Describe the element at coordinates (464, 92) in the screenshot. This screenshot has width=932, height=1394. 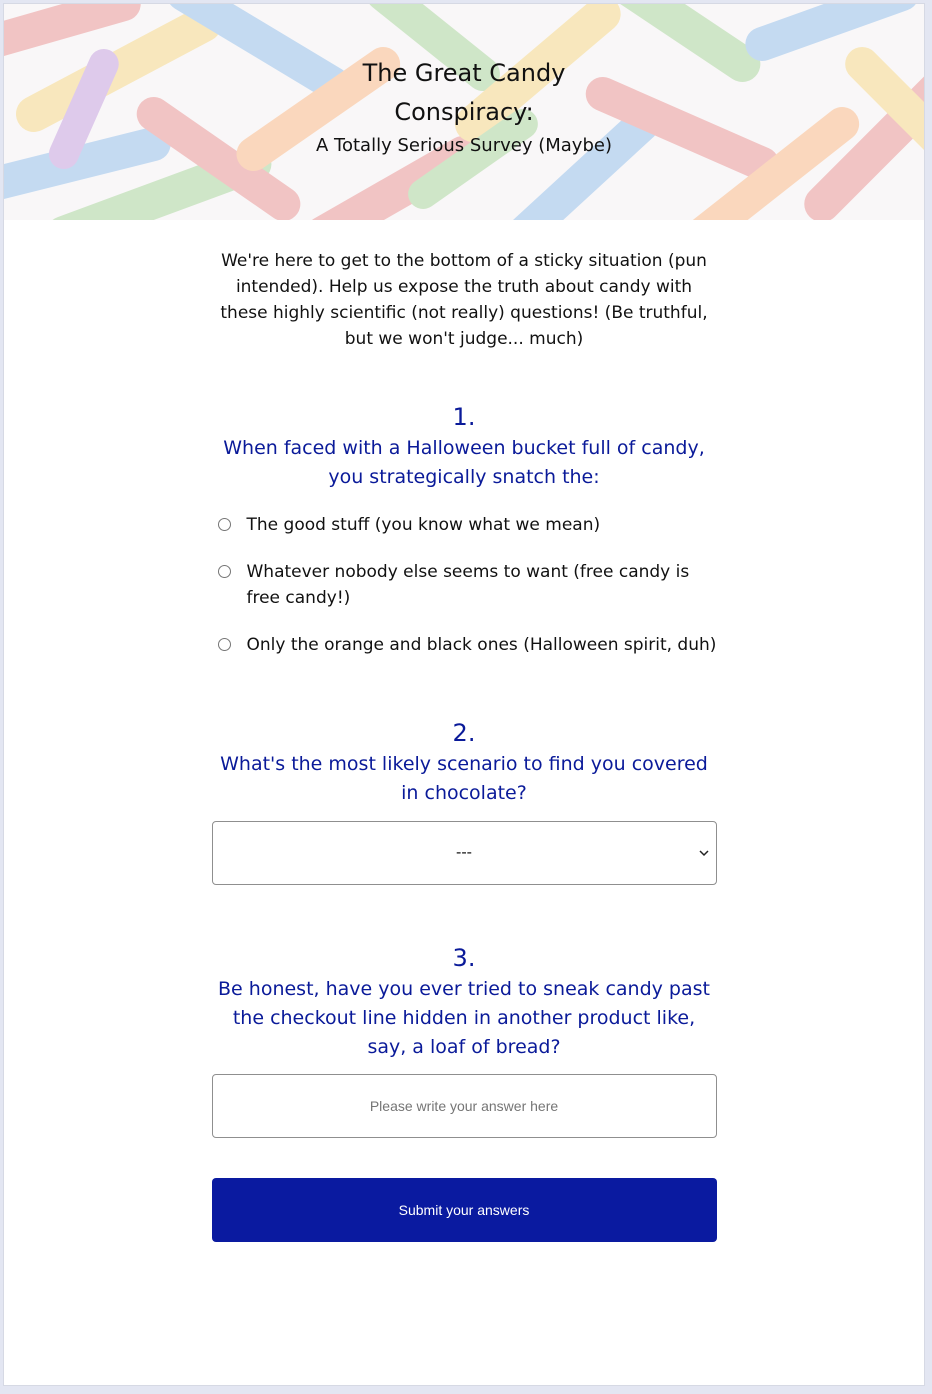
I see `page-title: The Great Candy Conspiracy:` at that location.